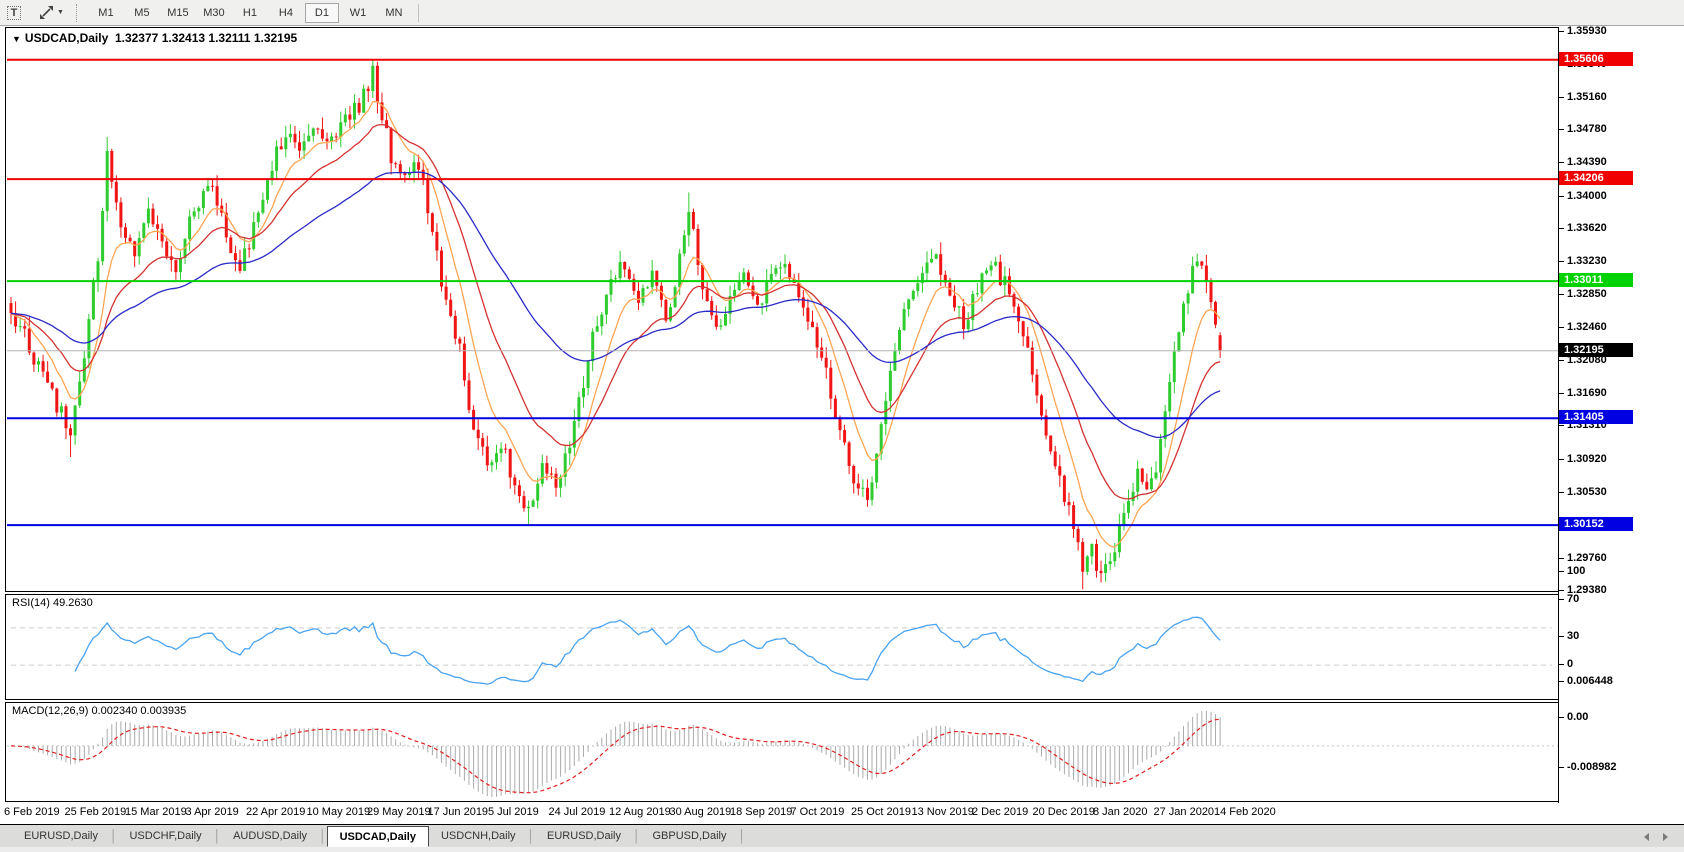 Image resolution: width=1684 pixels, height=852 pixels. Describe the element at coordinates (1245, 812) in the screenshot. I see `date-label: 14 Feb 2020` at that location.